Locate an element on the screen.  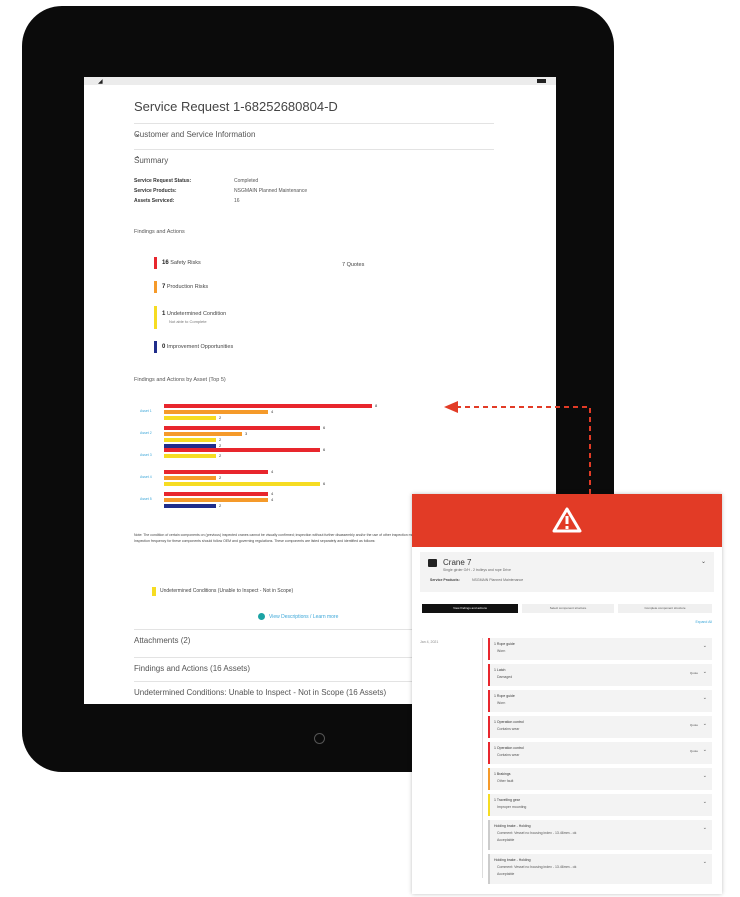
finding-item: 1 Brakings Other fault ⌄ is located at coordinates (600, 779).